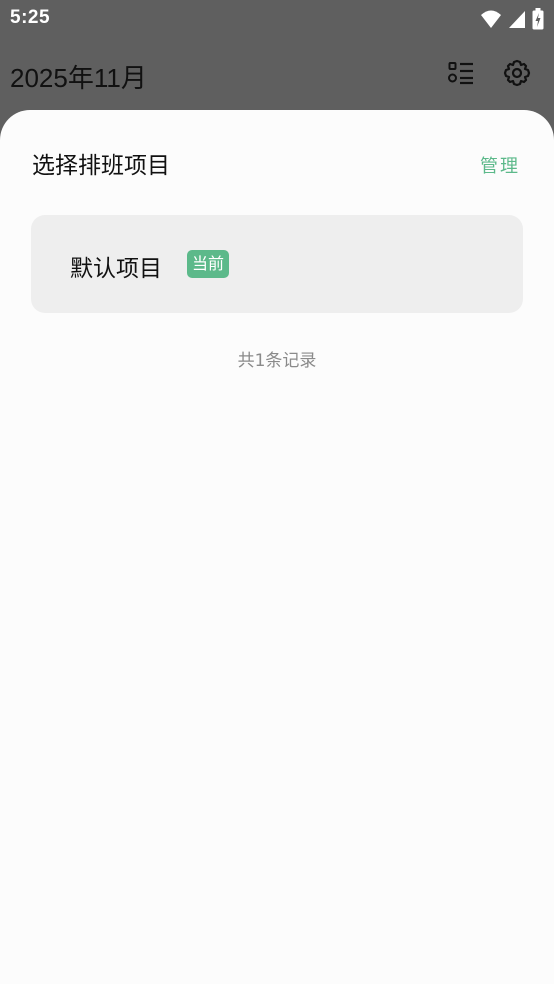  Describe the element at coordinates (277, 76) in the screenshot. I see `app-bar: 2025年11月` at that location.